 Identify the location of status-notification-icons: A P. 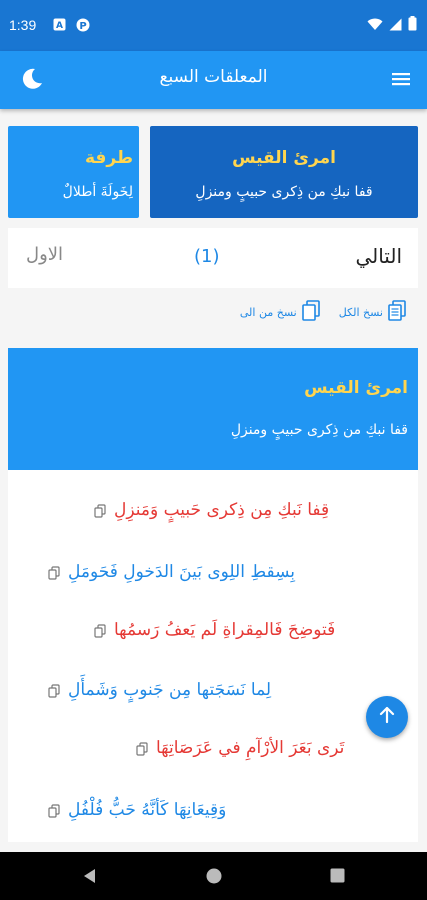
(71, 24).